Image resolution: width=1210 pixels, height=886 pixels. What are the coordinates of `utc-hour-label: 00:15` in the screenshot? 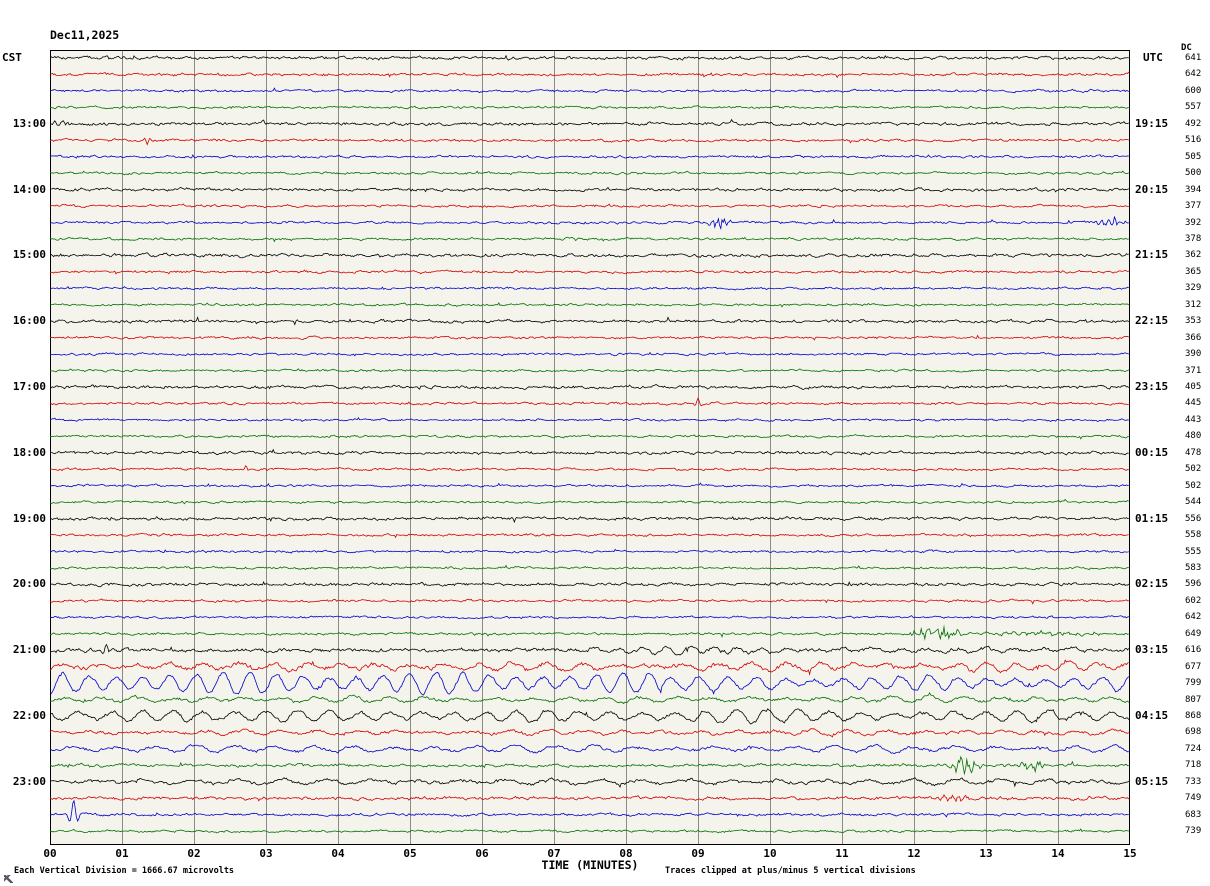 It's located at (1152, 452).